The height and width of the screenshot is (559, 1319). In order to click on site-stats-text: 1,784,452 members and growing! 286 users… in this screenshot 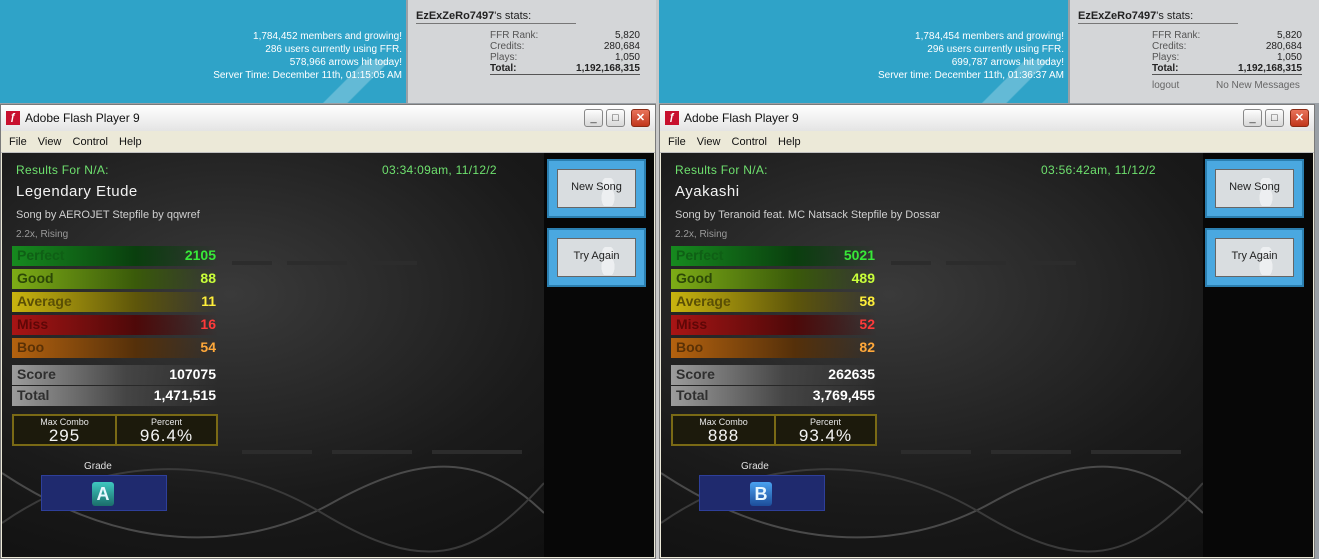, I will do `click(307, 56)`.